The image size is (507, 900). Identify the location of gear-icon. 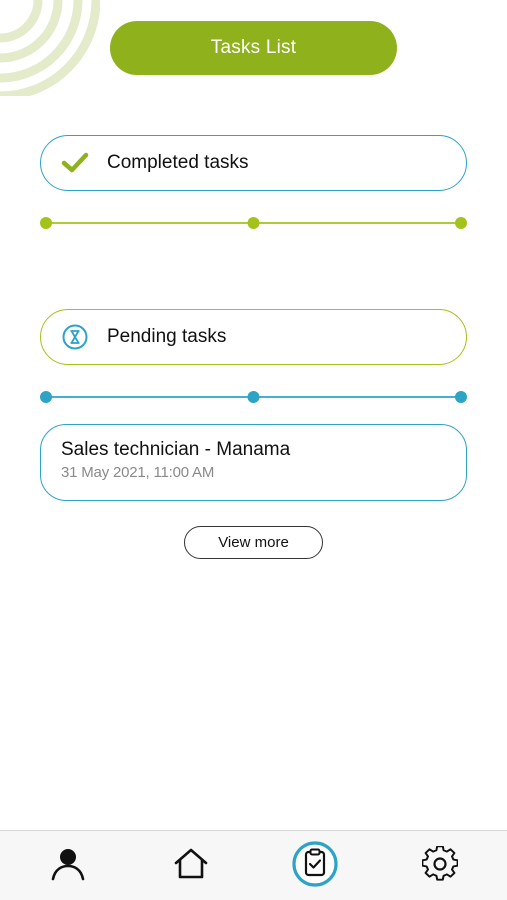
(440, 865).